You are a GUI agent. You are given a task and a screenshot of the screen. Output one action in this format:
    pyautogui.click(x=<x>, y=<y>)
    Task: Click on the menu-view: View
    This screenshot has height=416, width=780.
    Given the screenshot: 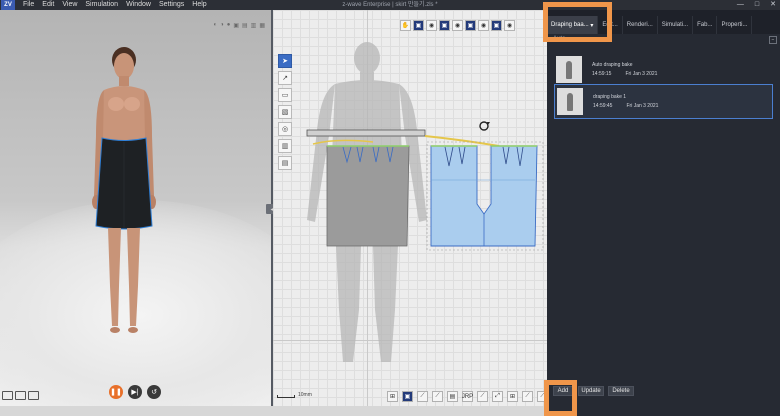 What is the action you would take?
    pyautogui.click(x=69, y=5)
    